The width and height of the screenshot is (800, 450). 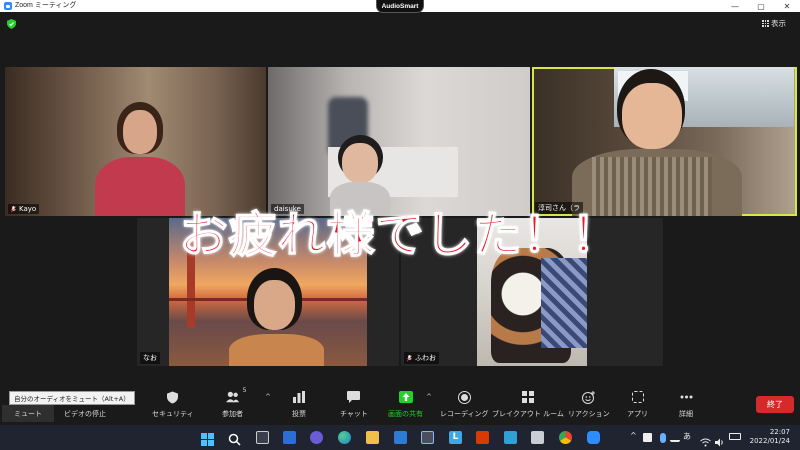 What do you see at coordinates (675, 437) in the screenshot?
I see `pen-tray-icon` at bounding box center [675, 437].